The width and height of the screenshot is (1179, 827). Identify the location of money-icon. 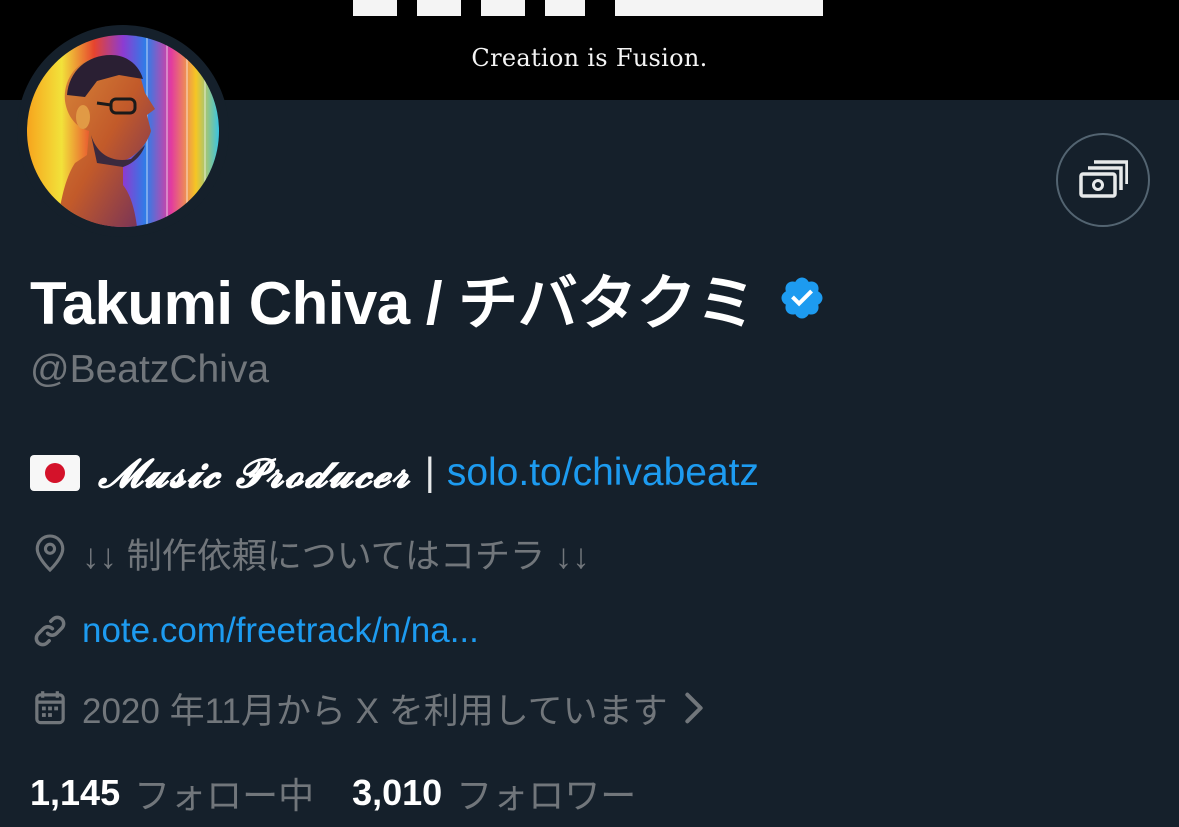
(1103, 179).